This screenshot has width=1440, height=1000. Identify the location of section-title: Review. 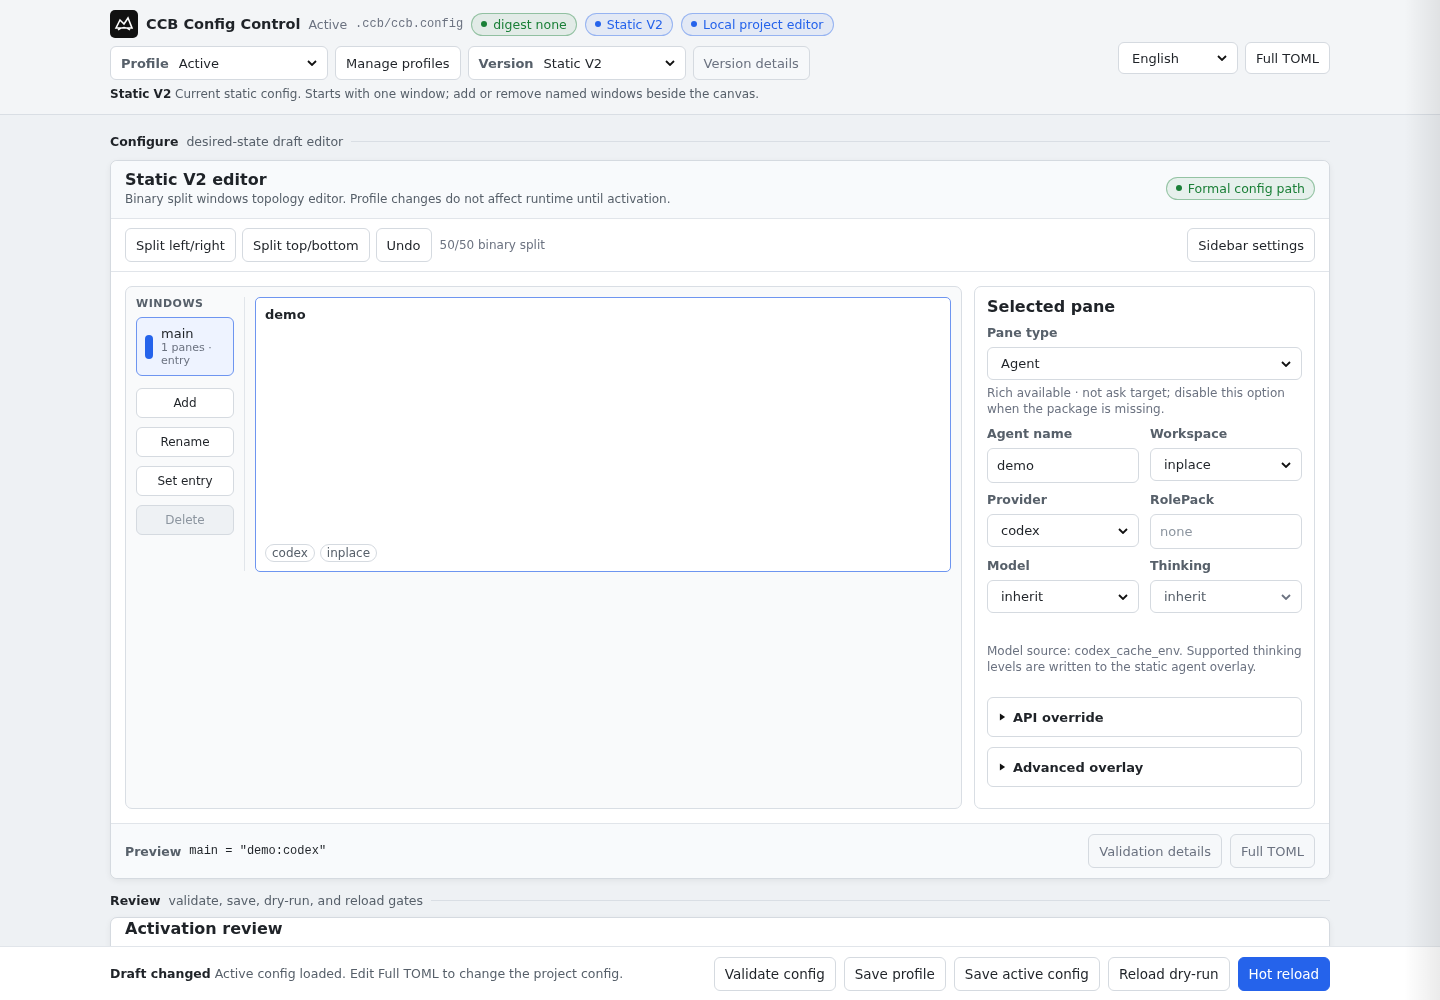
(135, 900).